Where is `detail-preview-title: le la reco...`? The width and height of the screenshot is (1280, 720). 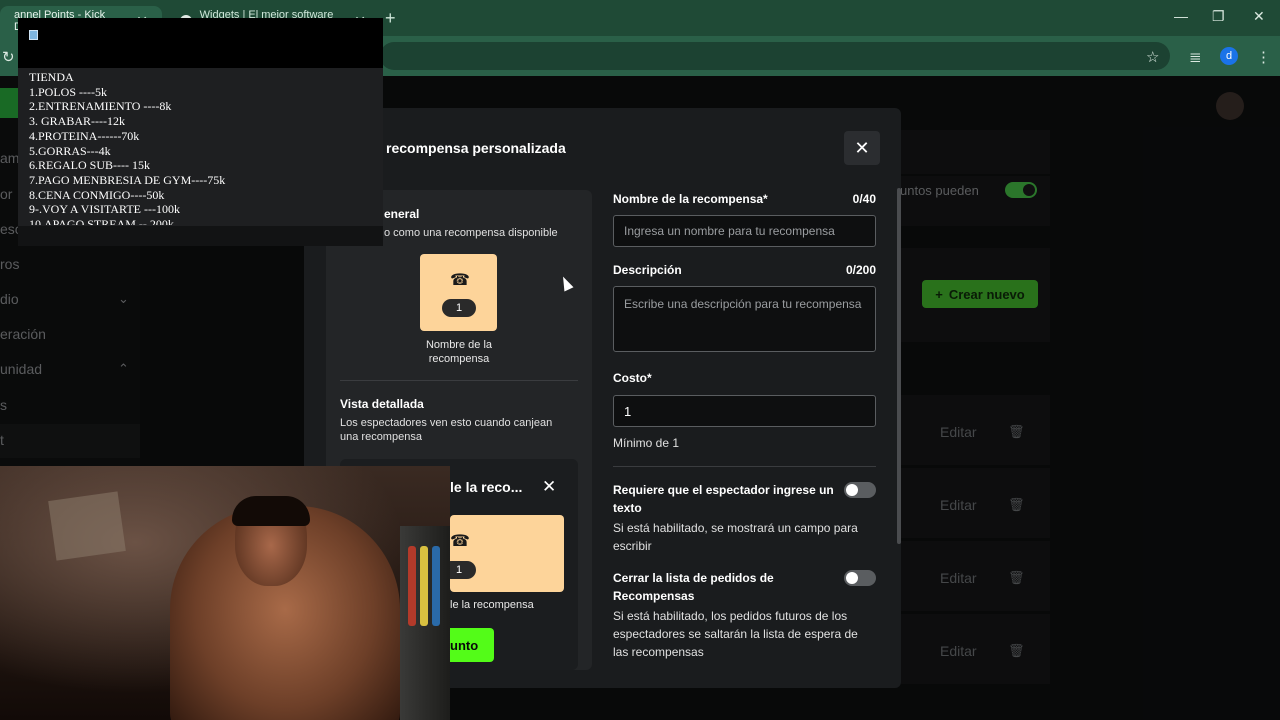 detail-preview-title: le la reco... is located at coordinates (486, 487).